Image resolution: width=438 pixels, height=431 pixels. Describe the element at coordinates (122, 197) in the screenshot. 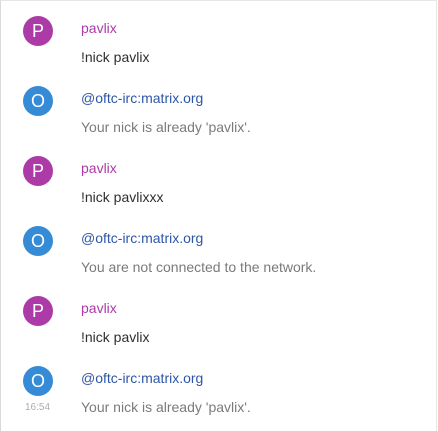

I see `message-body: !nick pavlixxx` at that location.